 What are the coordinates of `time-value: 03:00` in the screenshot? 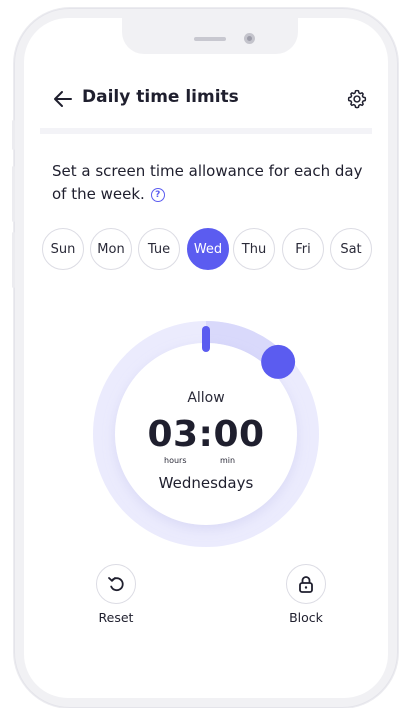 It's located at (206, 434).